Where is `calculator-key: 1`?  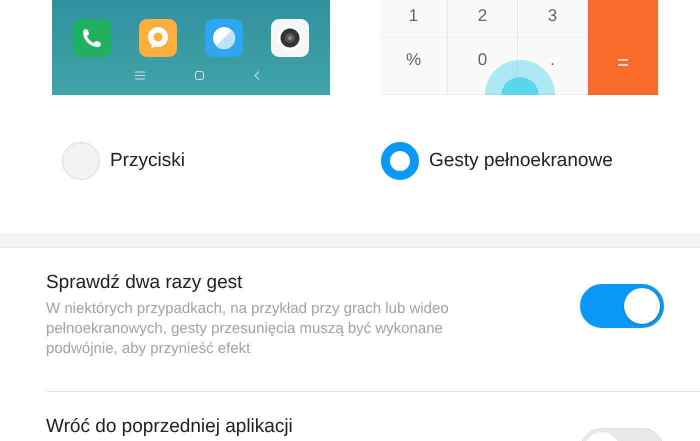 calculator-key: 1 is located at coordinates (414, 19).